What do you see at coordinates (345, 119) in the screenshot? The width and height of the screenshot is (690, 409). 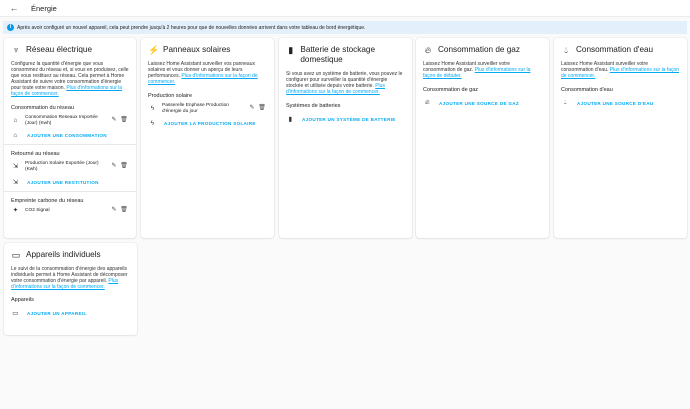 I see `add-battery-button: ▮ AJOUTER UN SYSTÈME DE BATTERIE` at bounding box center [345, 119].